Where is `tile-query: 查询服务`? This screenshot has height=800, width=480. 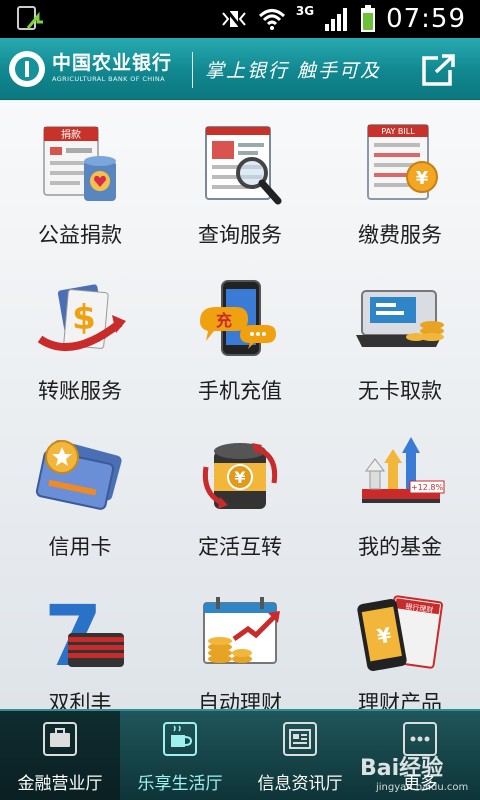 tile-query: 查询服务 is located at coordinates (240, 176).